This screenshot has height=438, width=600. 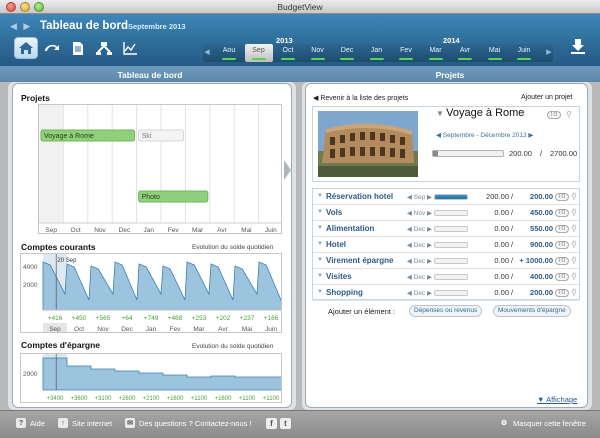 I want to click on website-link: ↑ Site internet, so click(x=85, y=423).